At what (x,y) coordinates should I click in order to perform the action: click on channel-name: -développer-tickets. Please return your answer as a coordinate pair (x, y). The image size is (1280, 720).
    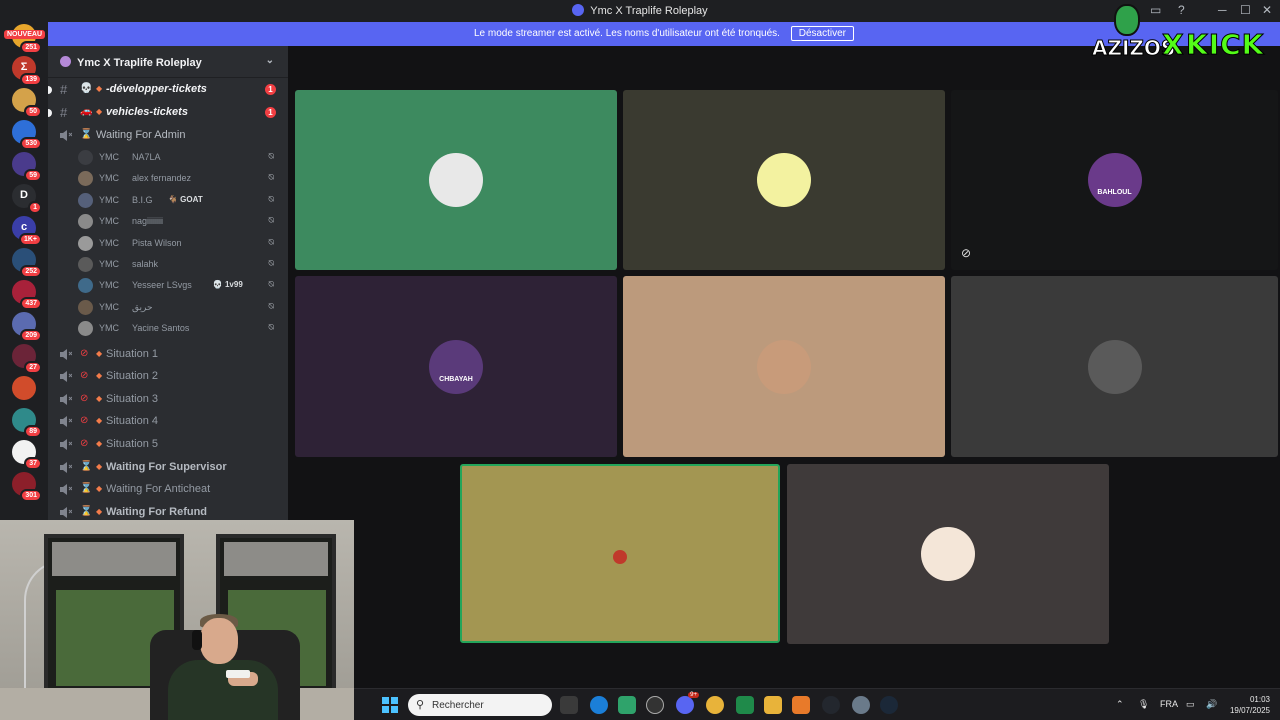
    Looking at the image, I should click on (156, 89).